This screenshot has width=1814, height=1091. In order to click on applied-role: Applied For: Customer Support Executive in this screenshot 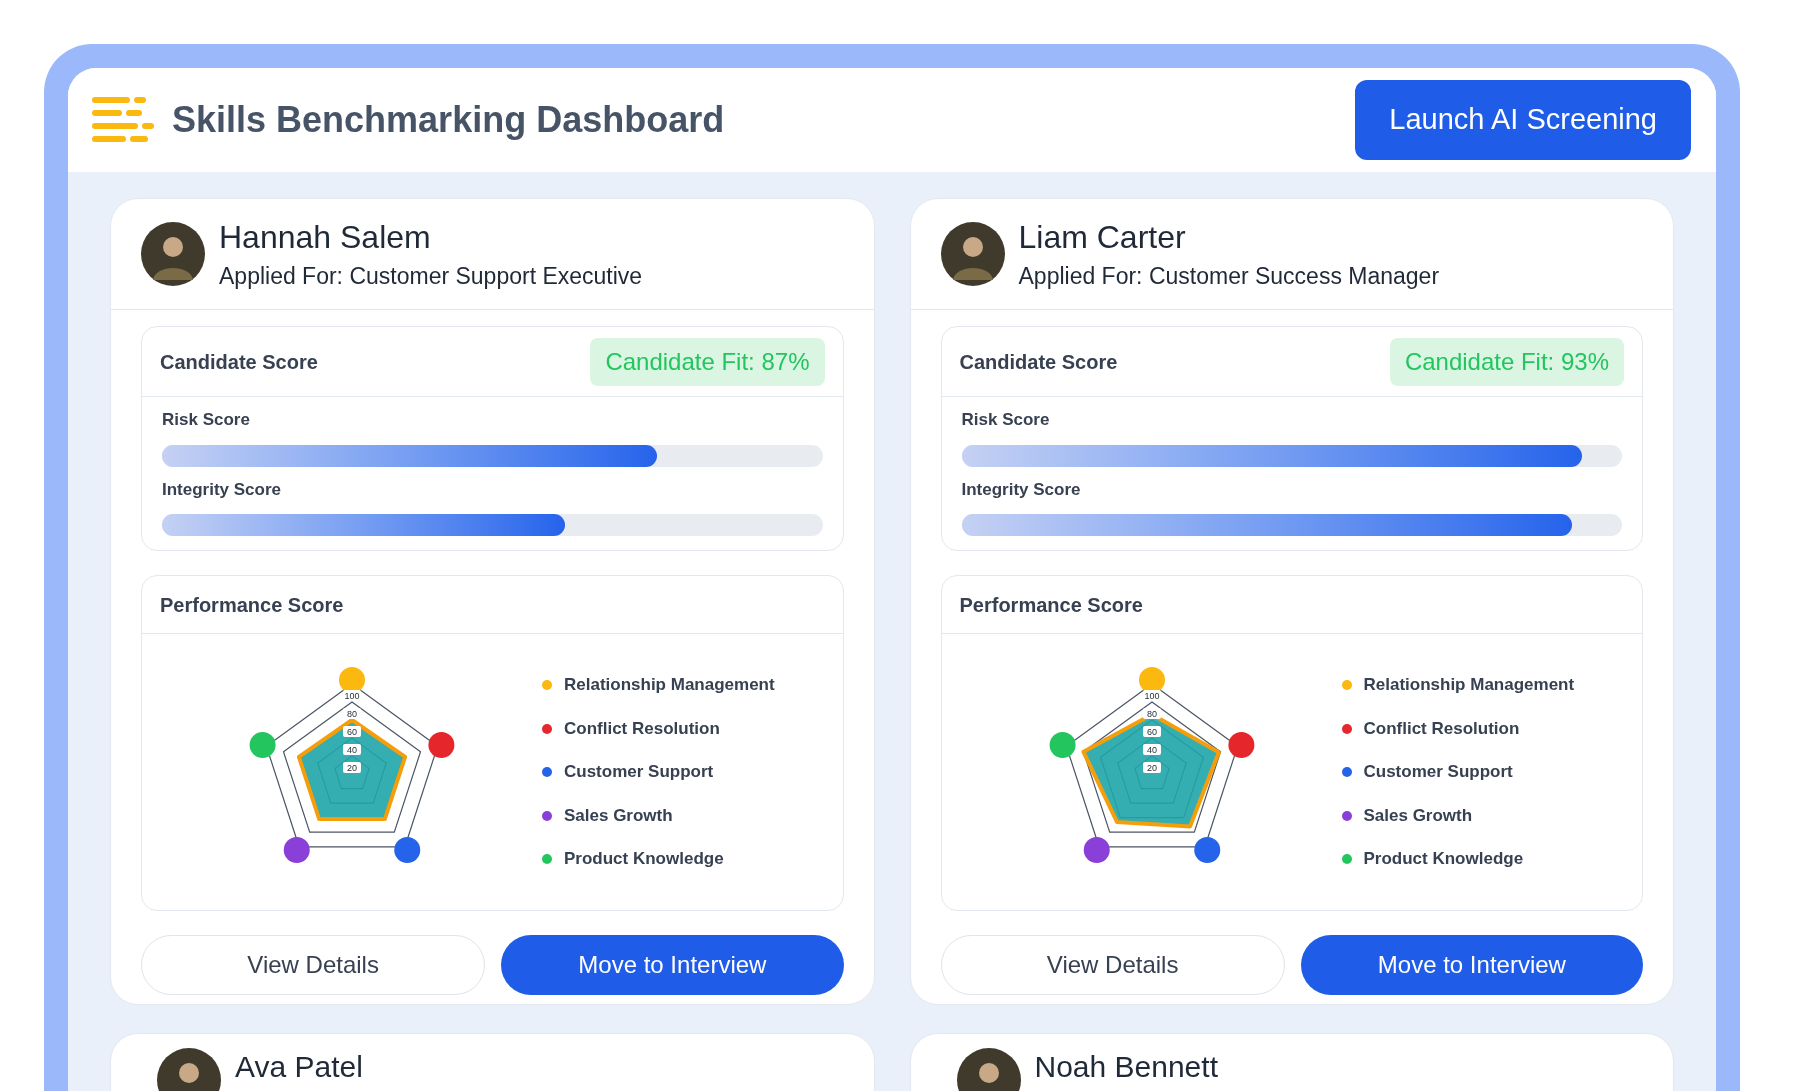, I will do `click(431, 276)`.